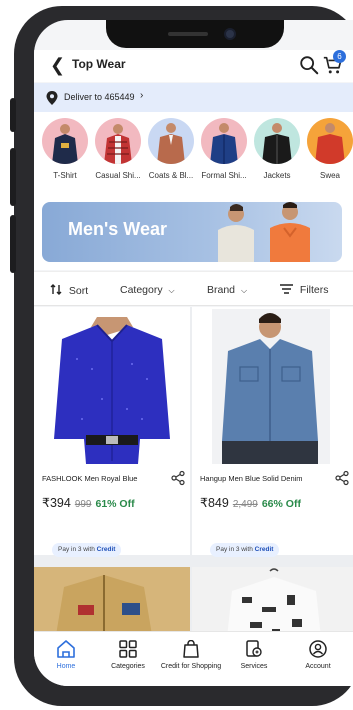 The width and height of the screenshot is (353, 710). I want to click on category-filter-dropdown: Category ⌵, so click(147, 290).